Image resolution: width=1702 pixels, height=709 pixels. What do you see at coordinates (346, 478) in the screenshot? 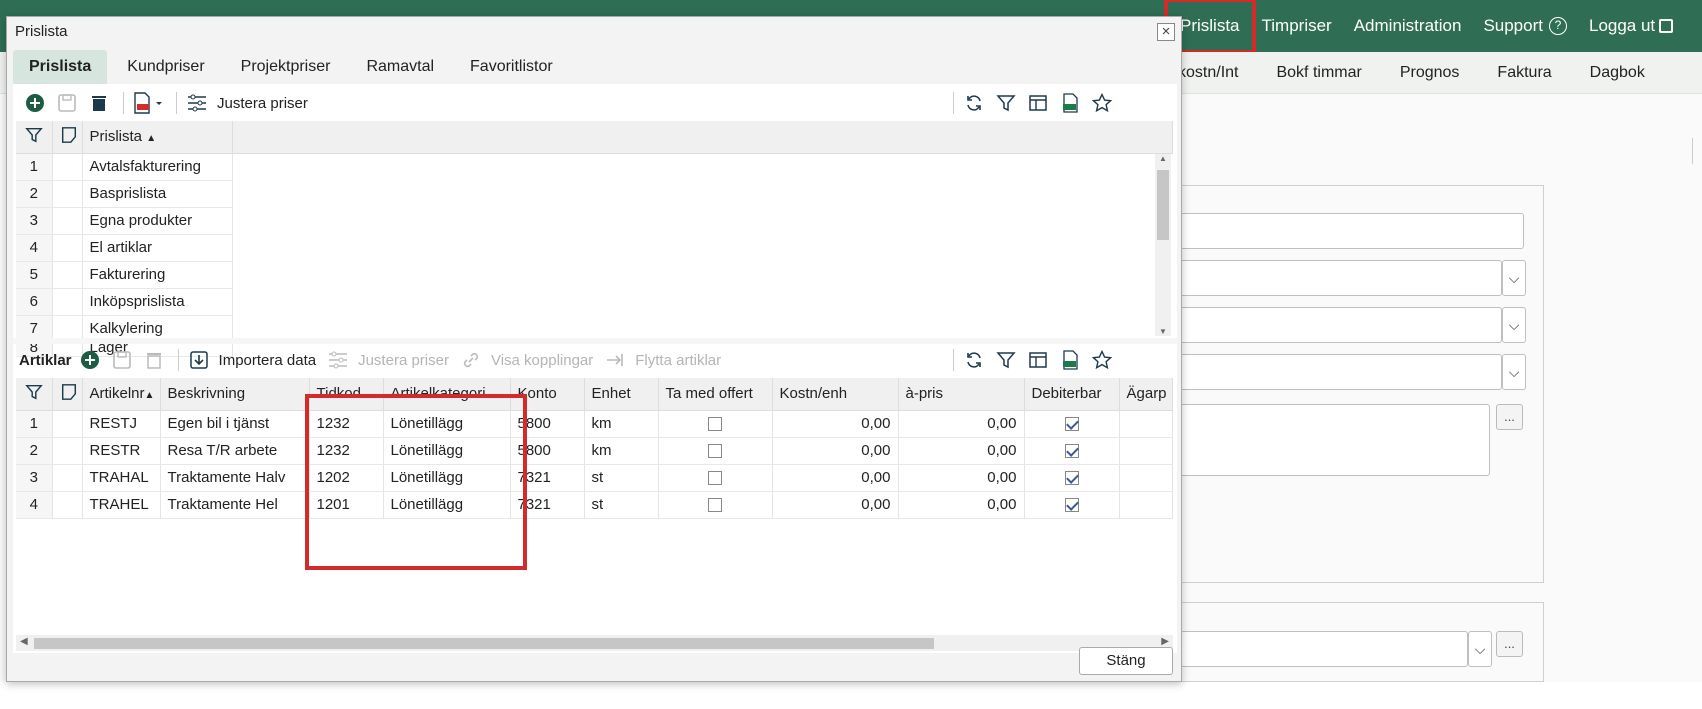
I see `tidkod-cell: 1202` at bounding box center [346, 478].